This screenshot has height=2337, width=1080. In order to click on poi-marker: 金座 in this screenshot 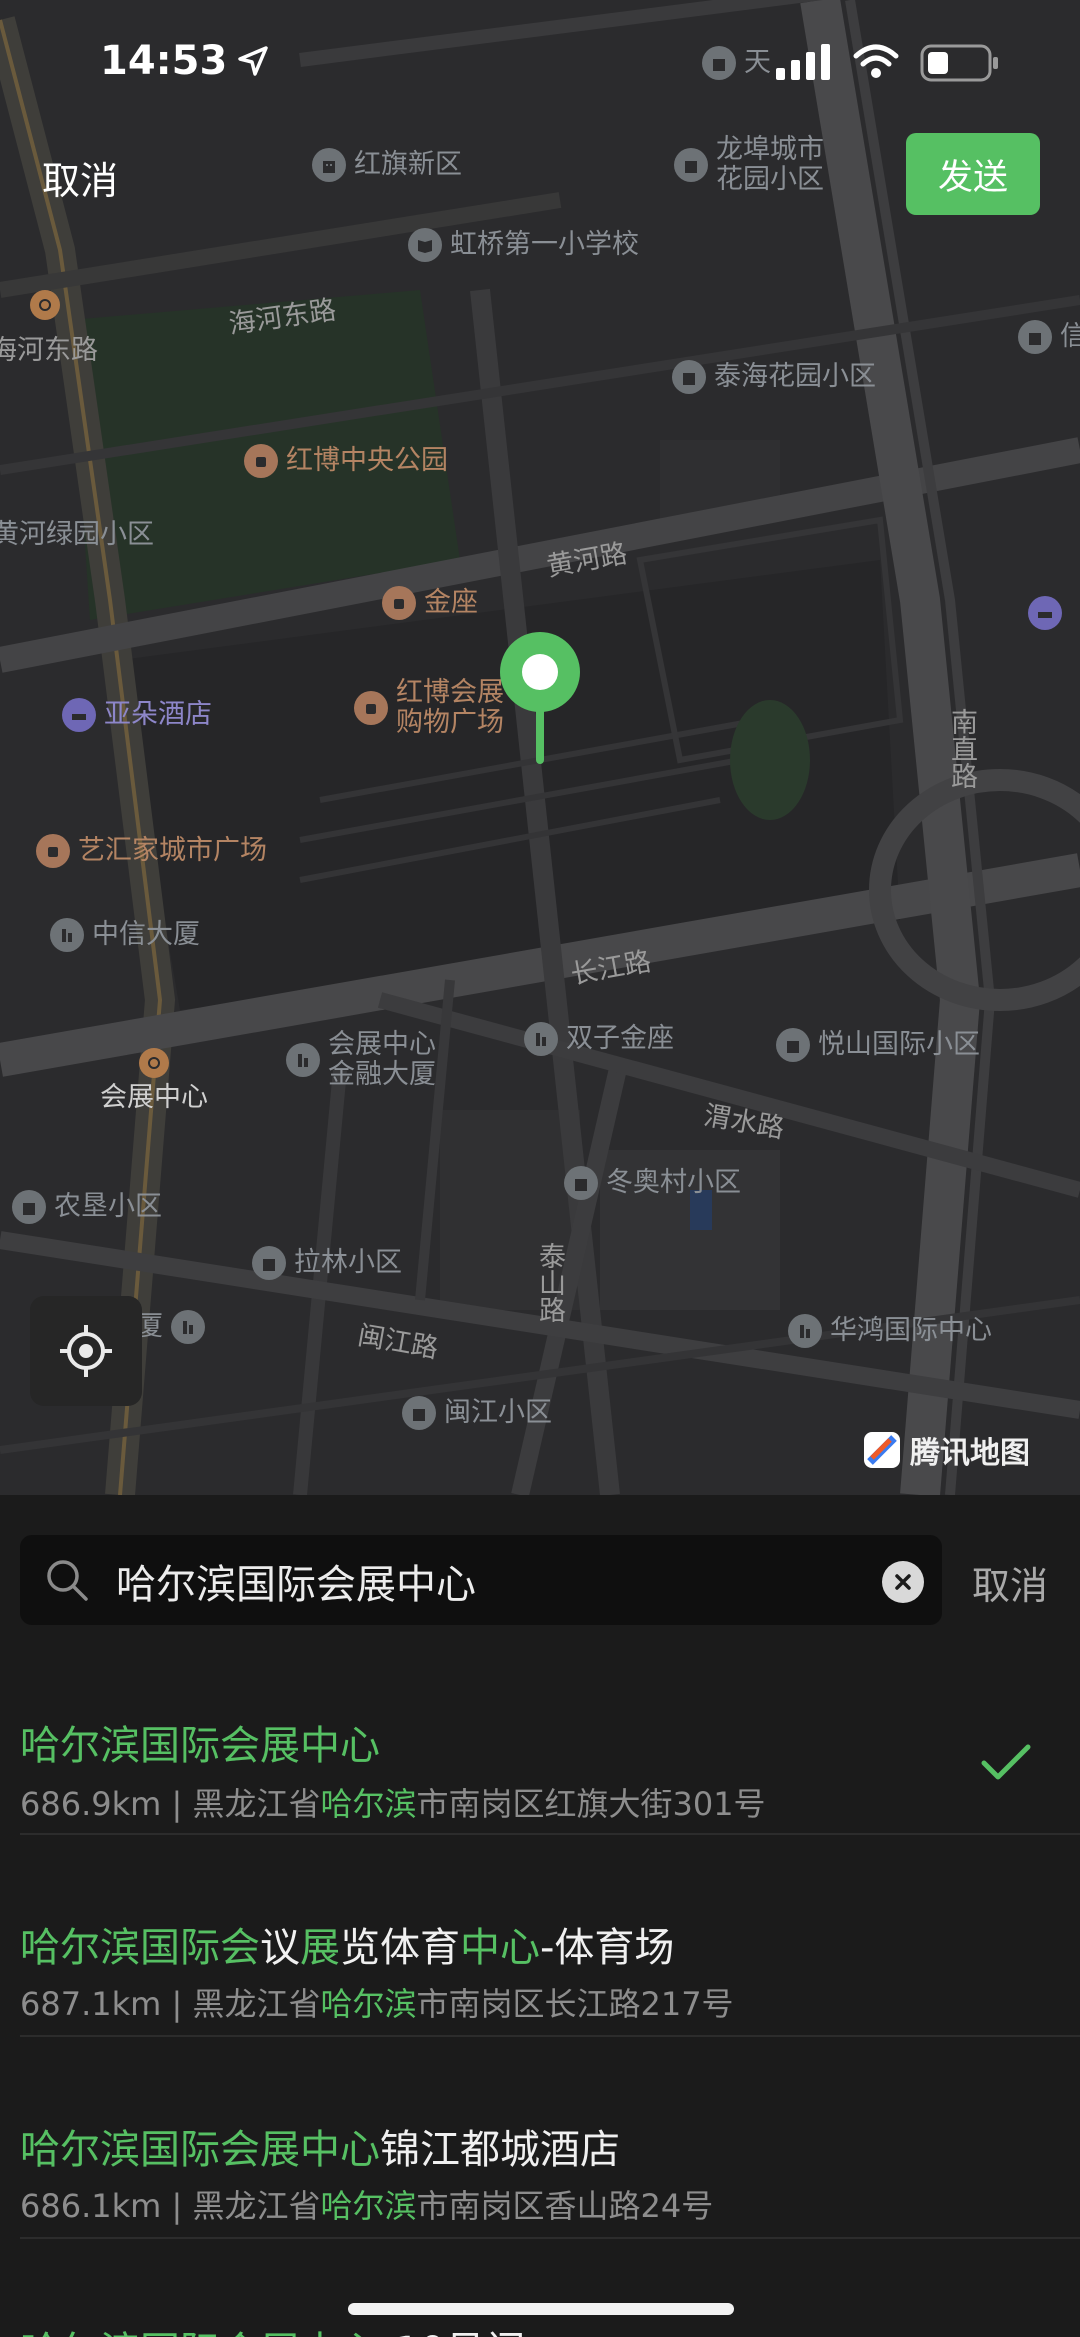, I will do `click(430, 603)`.